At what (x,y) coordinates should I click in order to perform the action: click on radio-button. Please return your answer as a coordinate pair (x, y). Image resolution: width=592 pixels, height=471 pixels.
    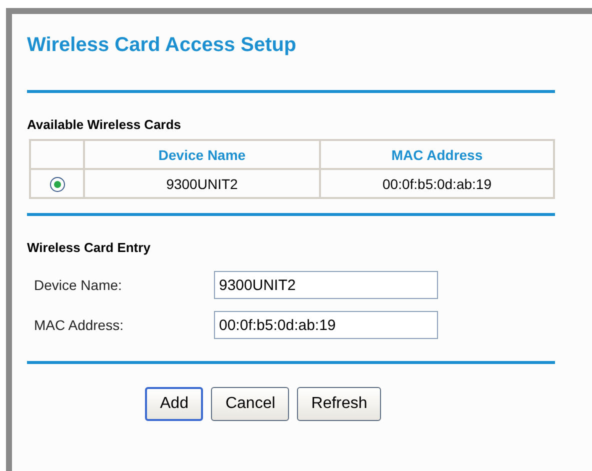
    Looking at the image, I should click on (57, 184).